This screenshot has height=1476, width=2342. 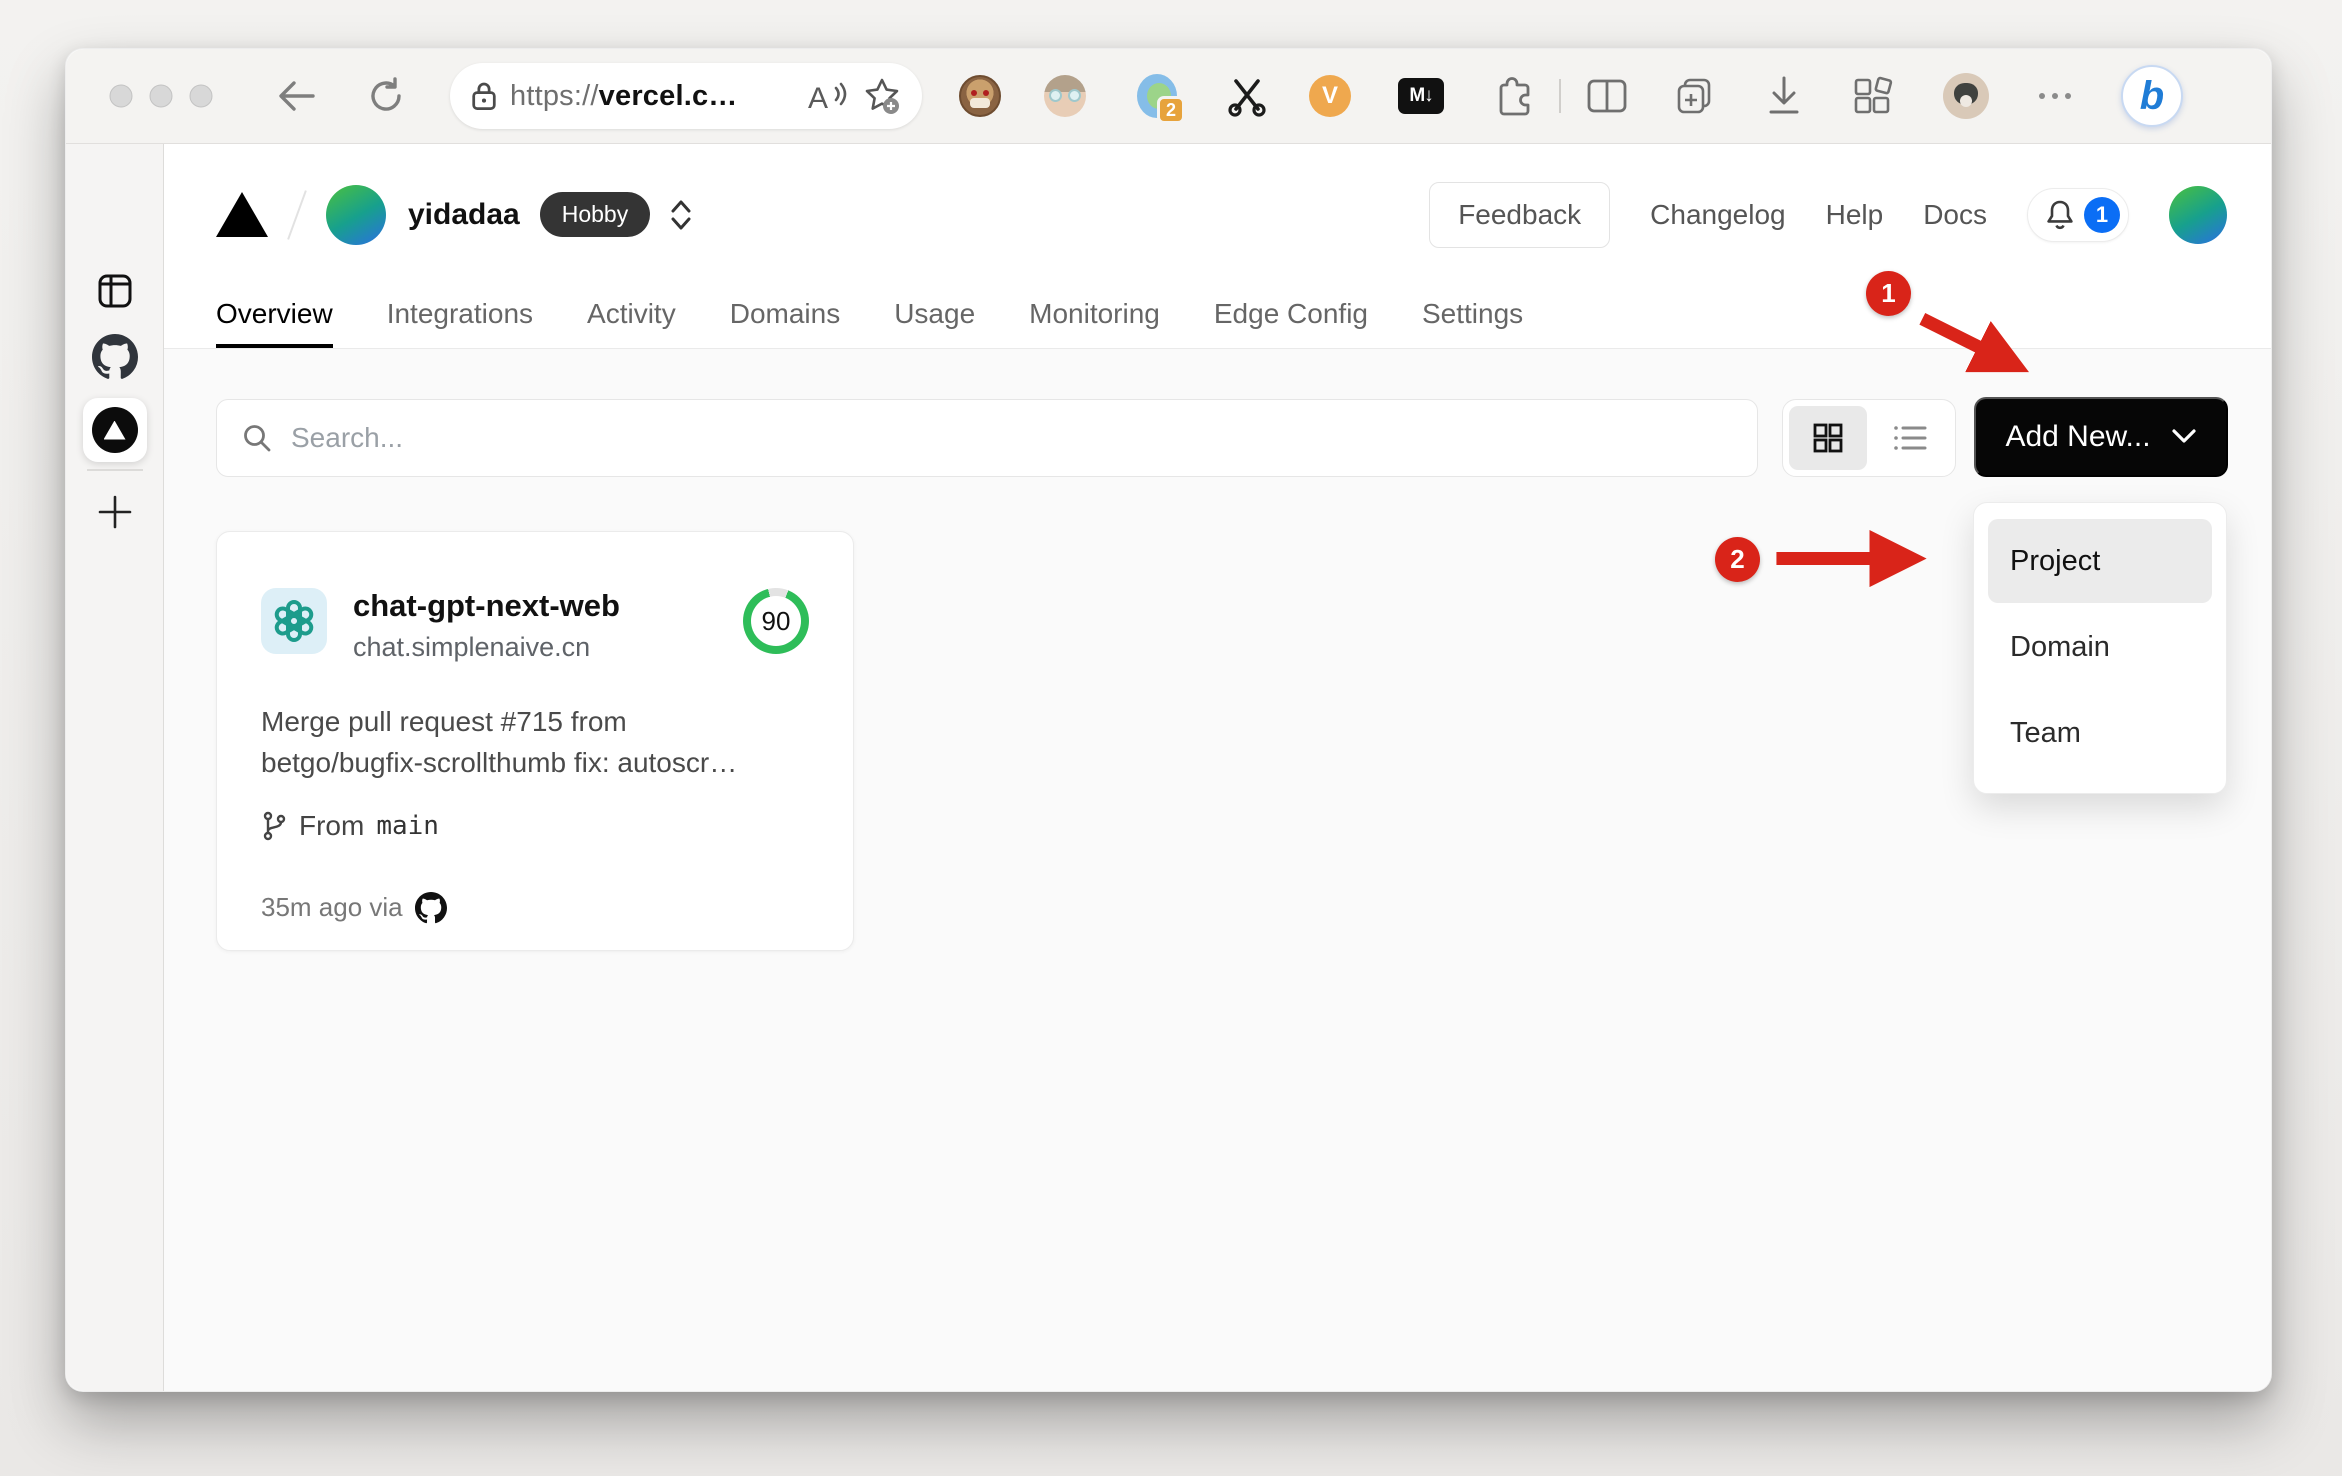 I want to click on vertical-tabs-sidebar, so click(x=115, y=767).